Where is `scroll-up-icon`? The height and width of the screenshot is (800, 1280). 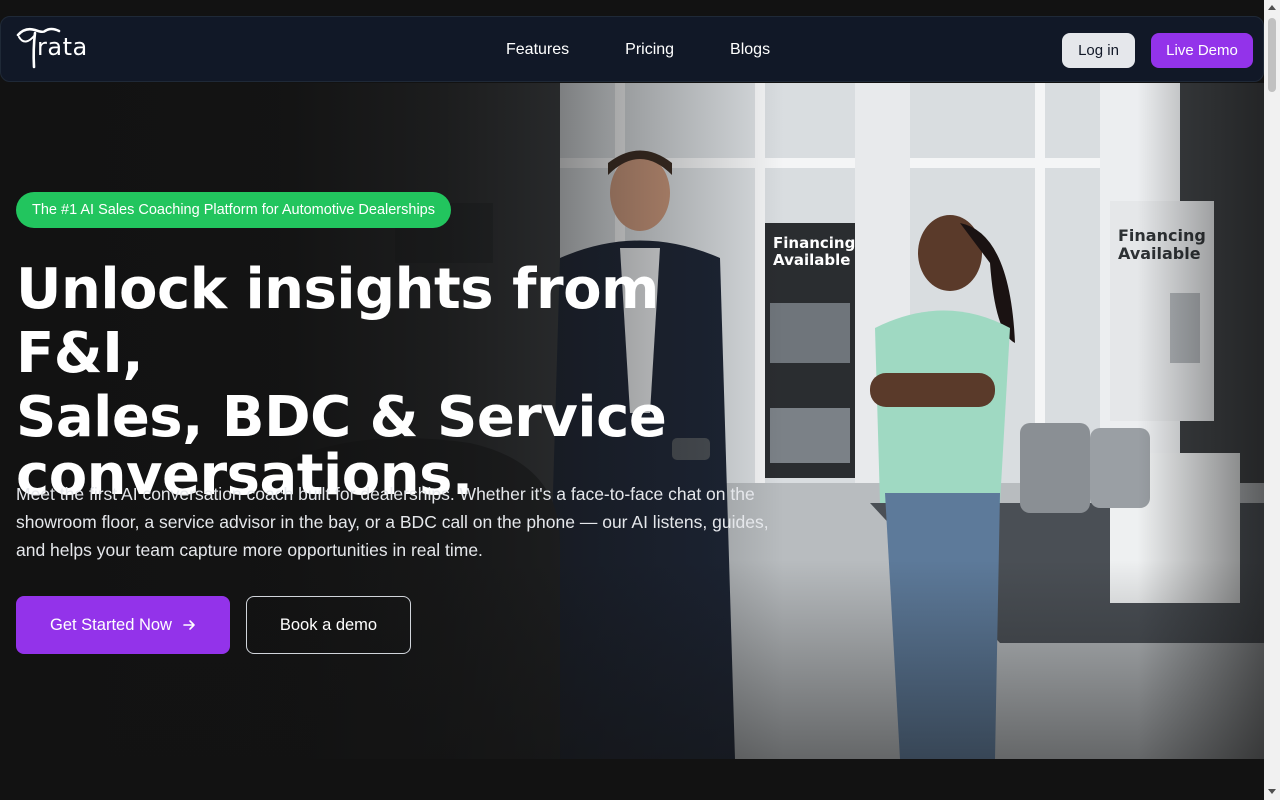 scroll-up-icon is located at coordinates (1272, 7).